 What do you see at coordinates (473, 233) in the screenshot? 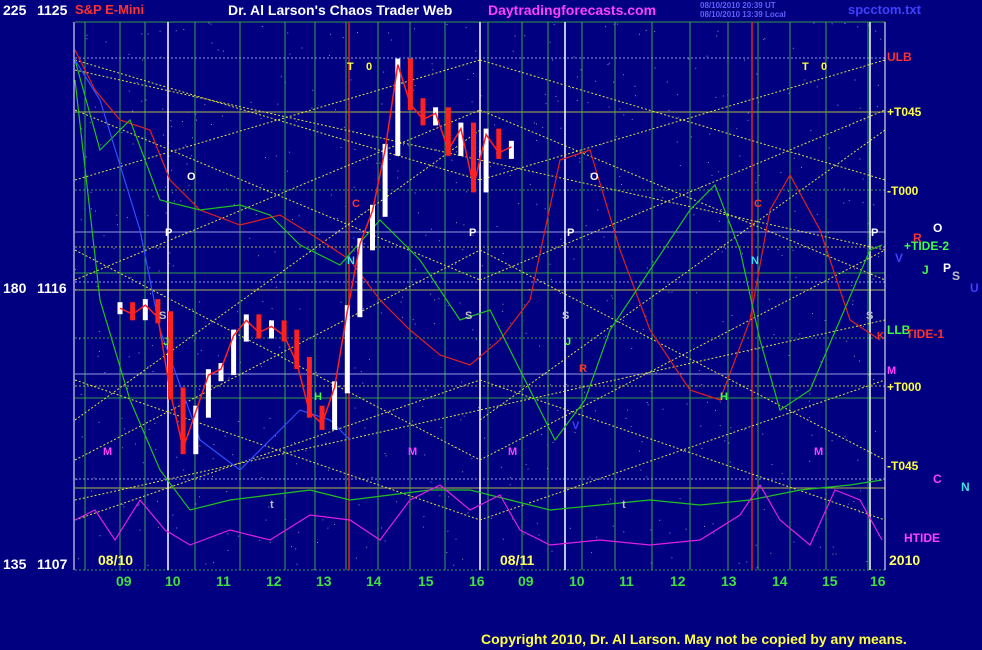
I see `marker-p-day1b: P` at bounding box center [473, 233].